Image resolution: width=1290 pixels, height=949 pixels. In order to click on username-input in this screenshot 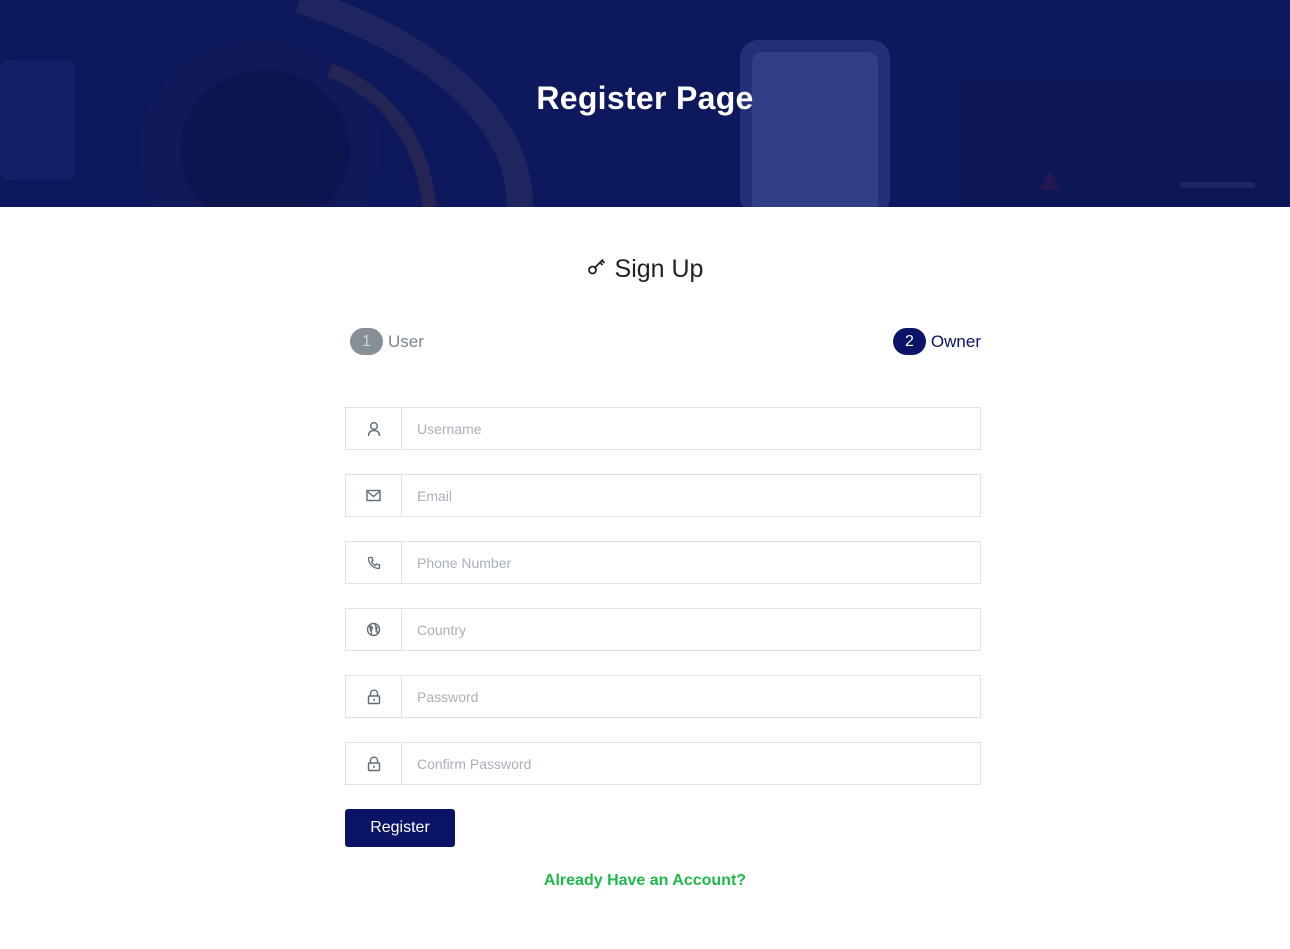, I will do `click(691, 428)`.